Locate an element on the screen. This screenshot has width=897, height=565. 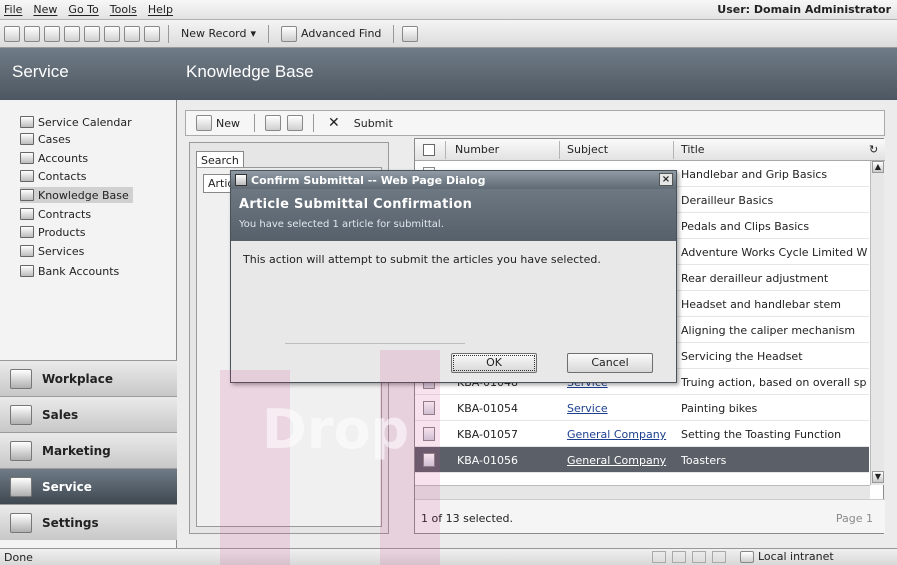
nav-item-contracts: Contracts is located at coordinates (55, 214).